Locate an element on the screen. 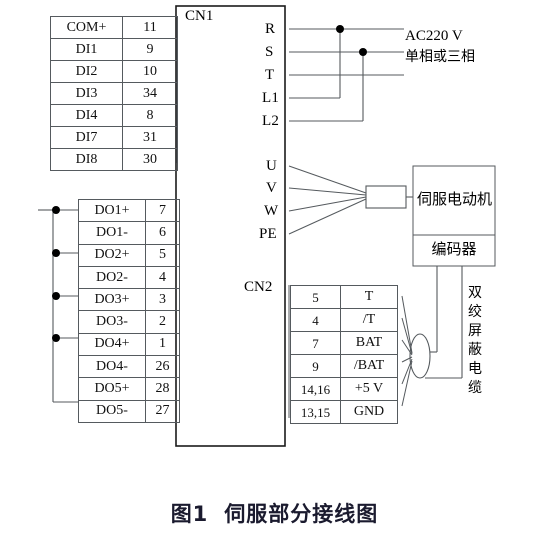 This screenshot has width=549, height=547. do-pin-number: 28 is located at coordinates (162, 389).